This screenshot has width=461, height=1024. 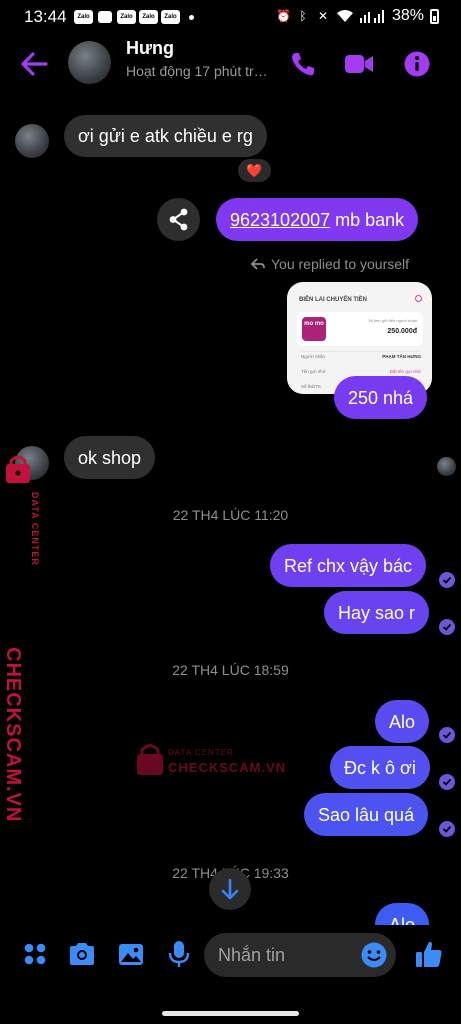 I want to click on account-number-link: 9623102007, so click(x=280, y=220).